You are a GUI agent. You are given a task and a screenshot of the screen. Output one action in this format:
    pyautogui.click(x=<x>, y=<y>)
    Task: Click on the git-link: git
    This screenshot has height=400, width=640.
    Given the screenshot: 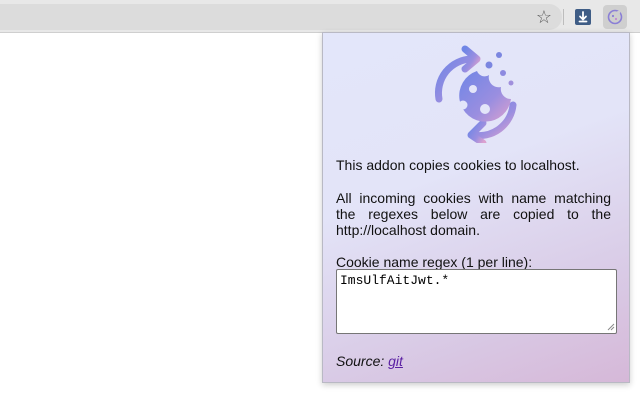 What is the action you would take?
    pyautogui.click(x=395, y=361)
    